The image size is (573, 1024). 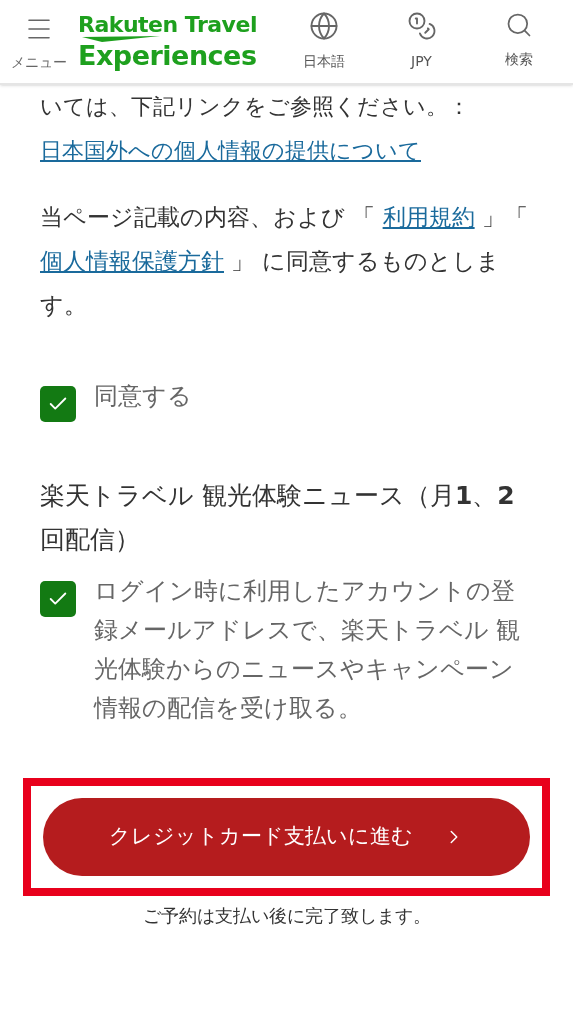 I want to click on policy-link: 個人情報保護方針, so click(x=132, y=261).